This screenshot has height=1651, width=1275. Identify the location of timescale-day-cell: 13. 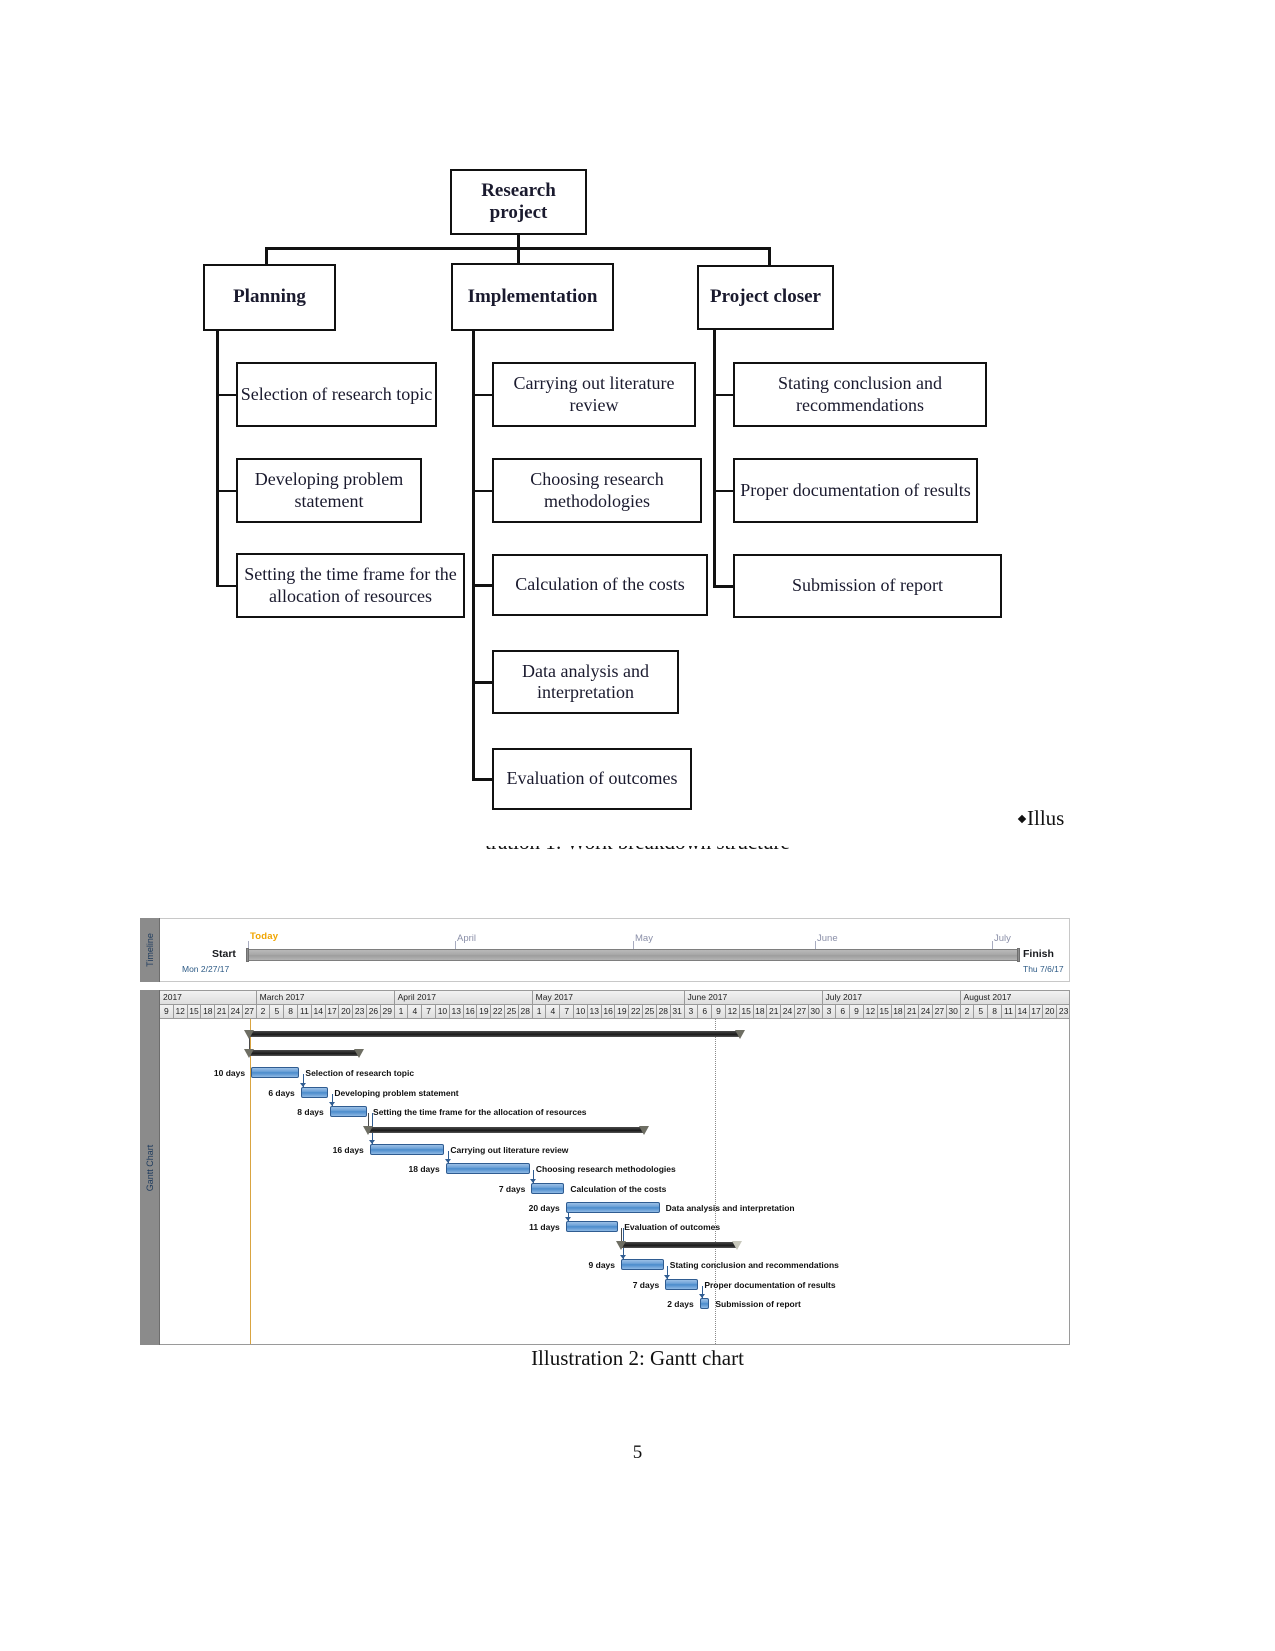
(457, 1011).